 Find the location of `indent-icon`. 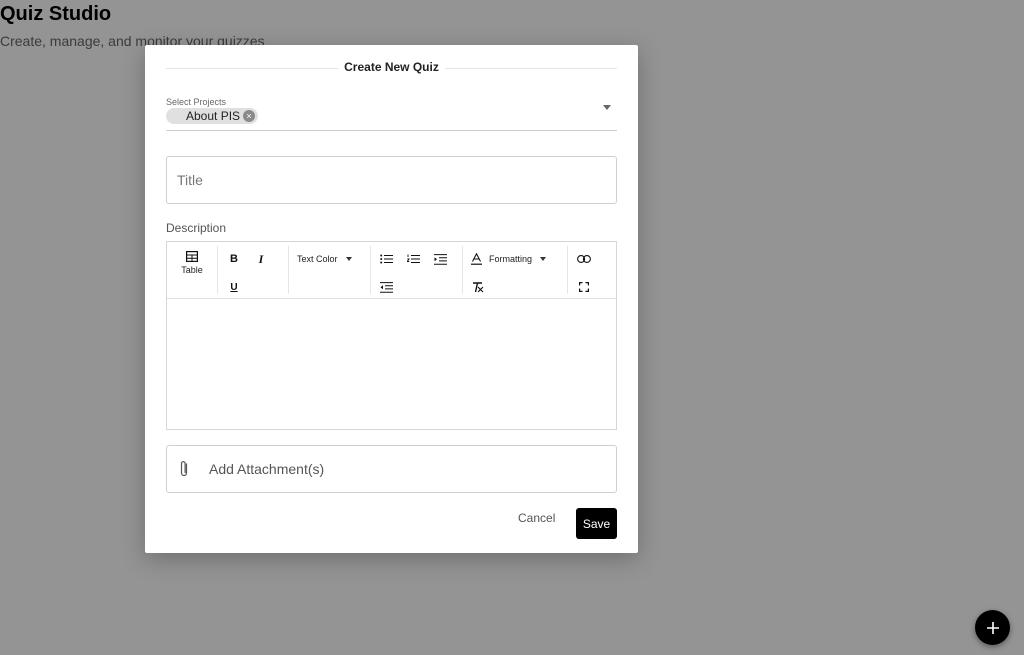

indent-icon is located at coordinates (440, 259).